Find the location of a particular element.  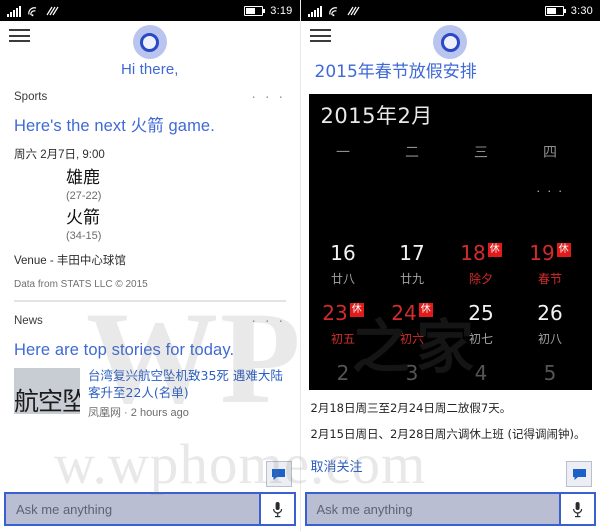

wifi-icon is located at coordinates (32, 12).